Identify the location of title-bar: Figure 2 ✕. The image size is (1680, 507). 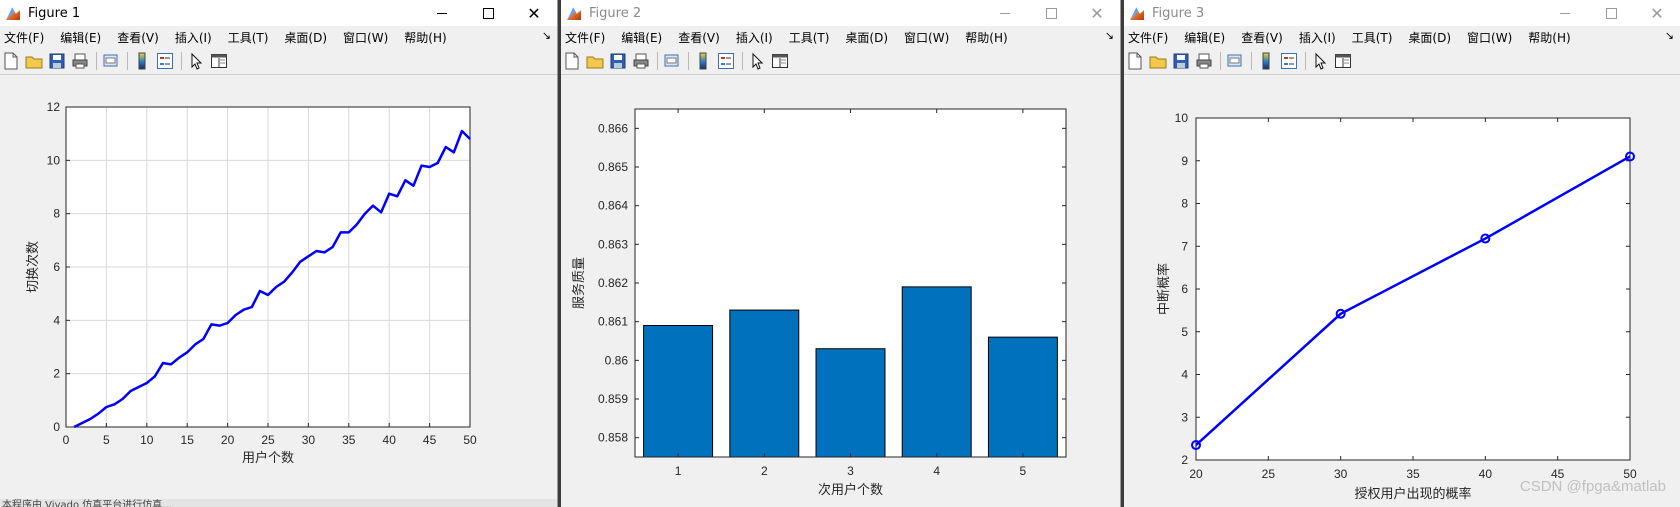
(840, 13).